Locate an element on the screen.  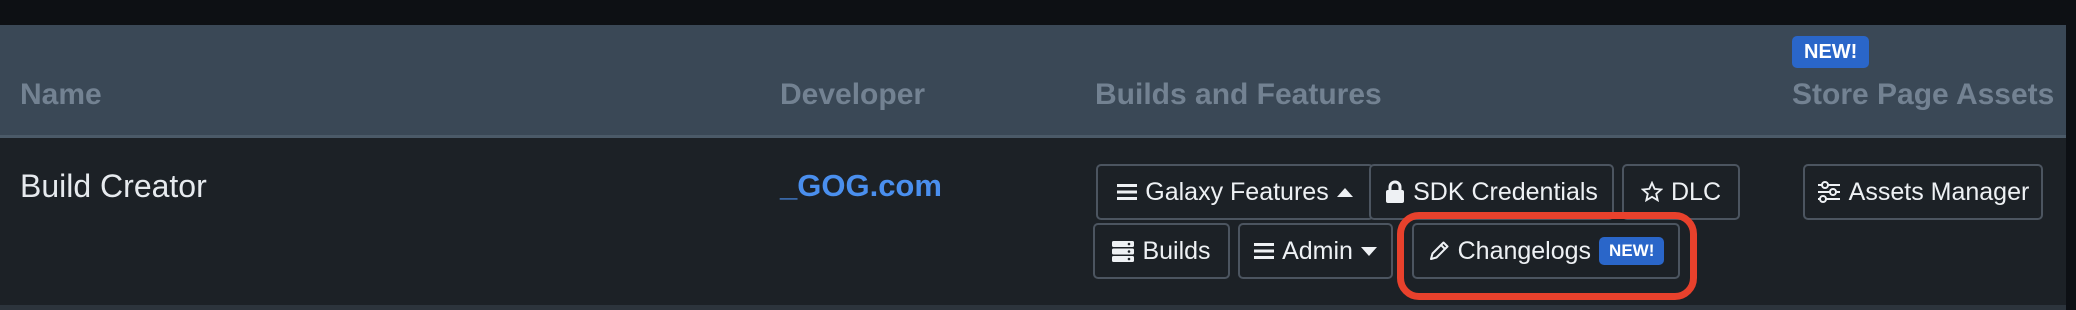
galaxy-features-label: Galaxy Features is located at coordinates (1237, 191).